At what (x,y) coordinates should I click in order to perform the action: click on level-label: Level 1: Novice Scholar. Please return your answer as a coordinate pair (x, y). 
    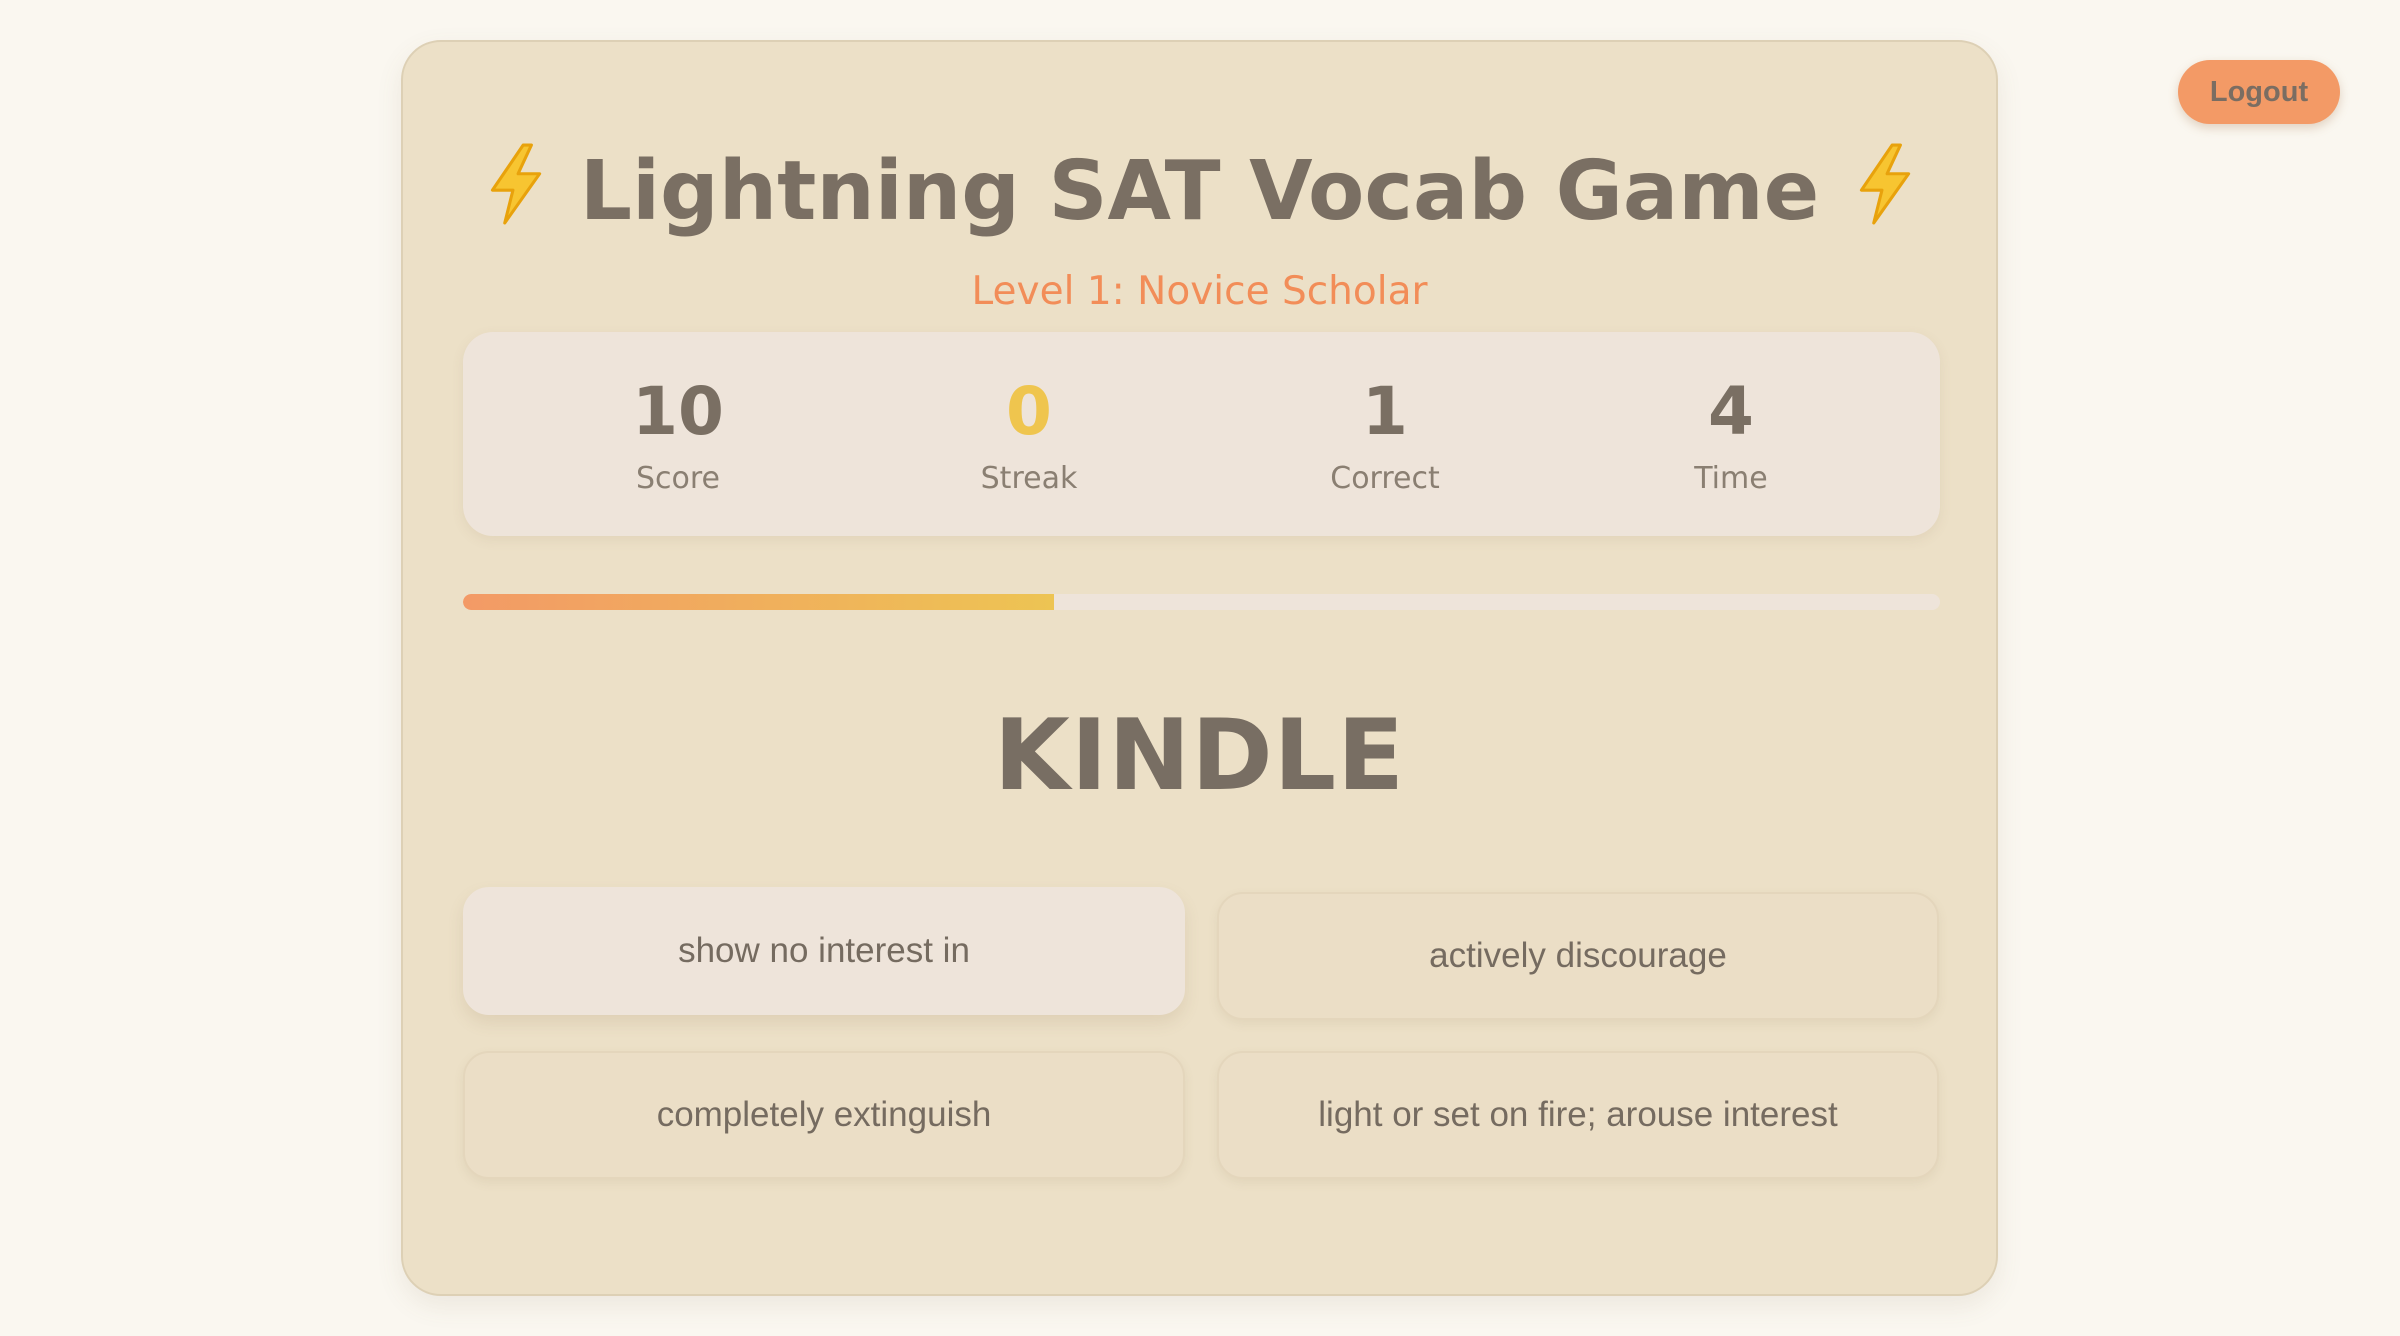
    Looking at the image, I should click on (1199, 291).